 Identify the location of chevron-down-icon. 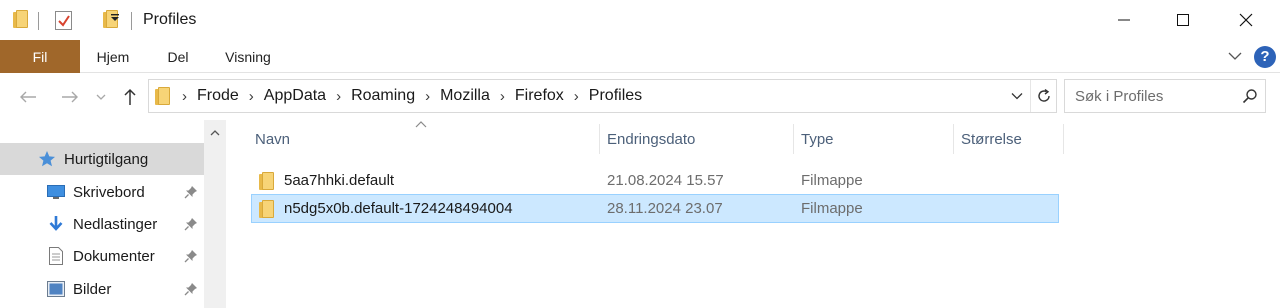
(101, 97).